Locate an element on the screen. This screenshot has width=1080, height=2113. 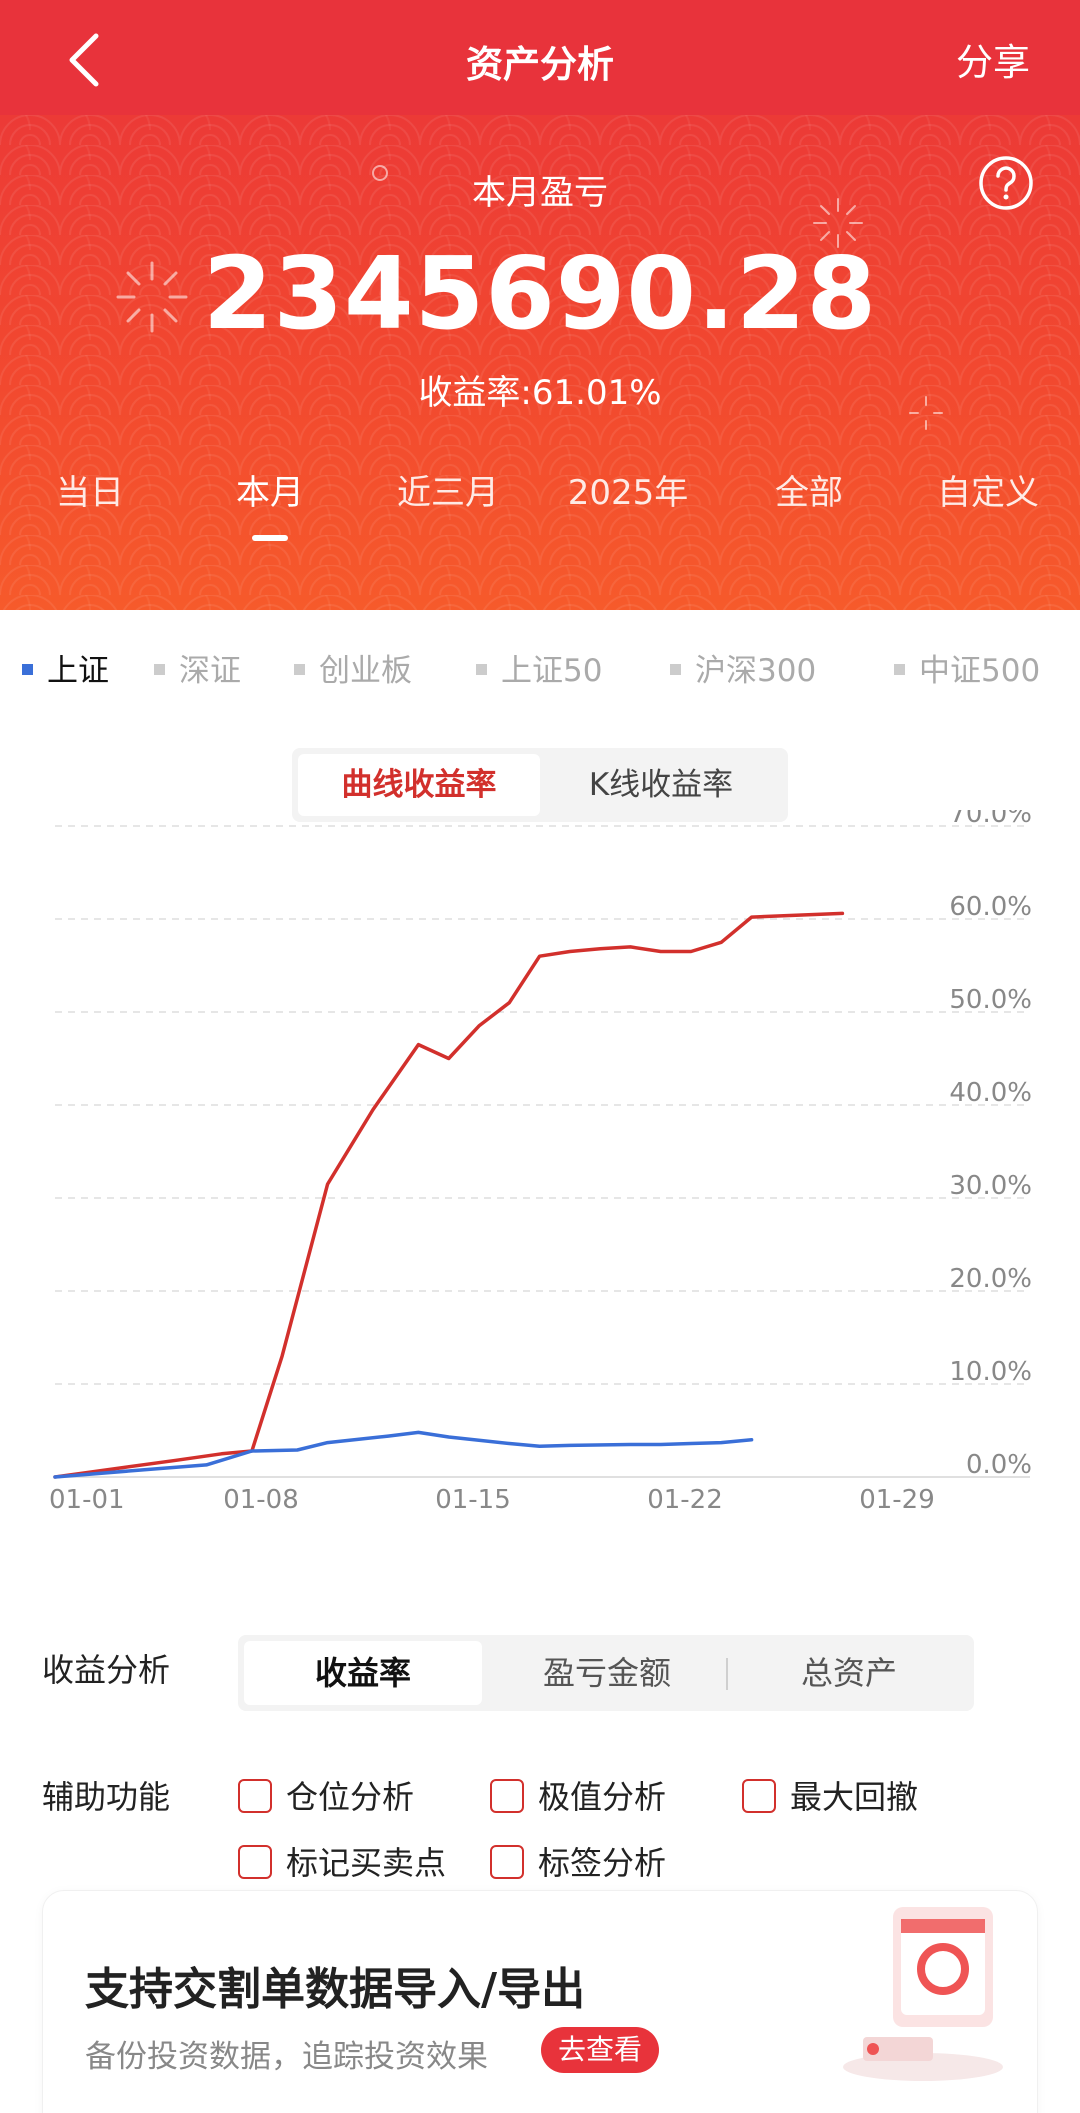
x-tick-label: 01-22 is located at coordinates (685, 1500).